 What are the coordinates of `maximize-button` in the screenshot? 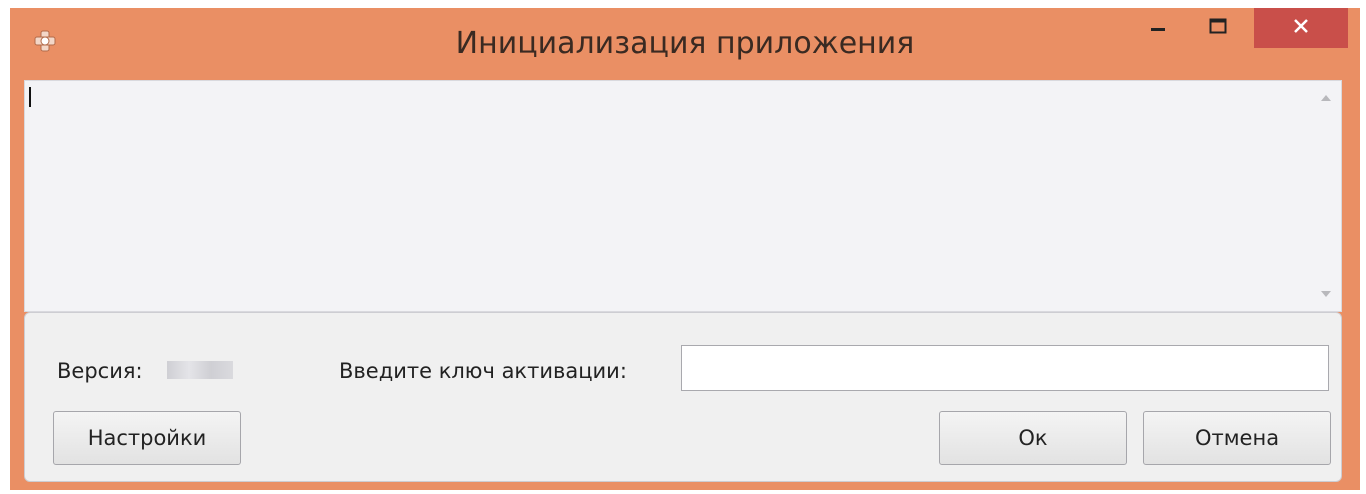 It's located at (1218, 28).